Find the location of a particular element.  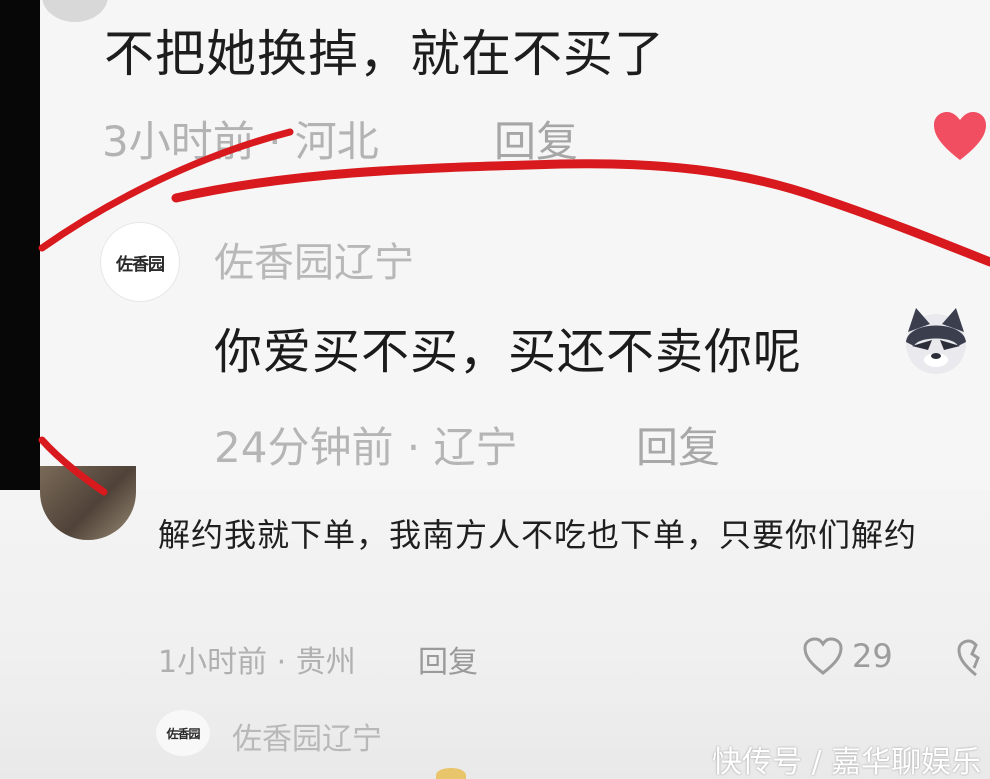

left-black-bar is located at coordinates (20, 245).